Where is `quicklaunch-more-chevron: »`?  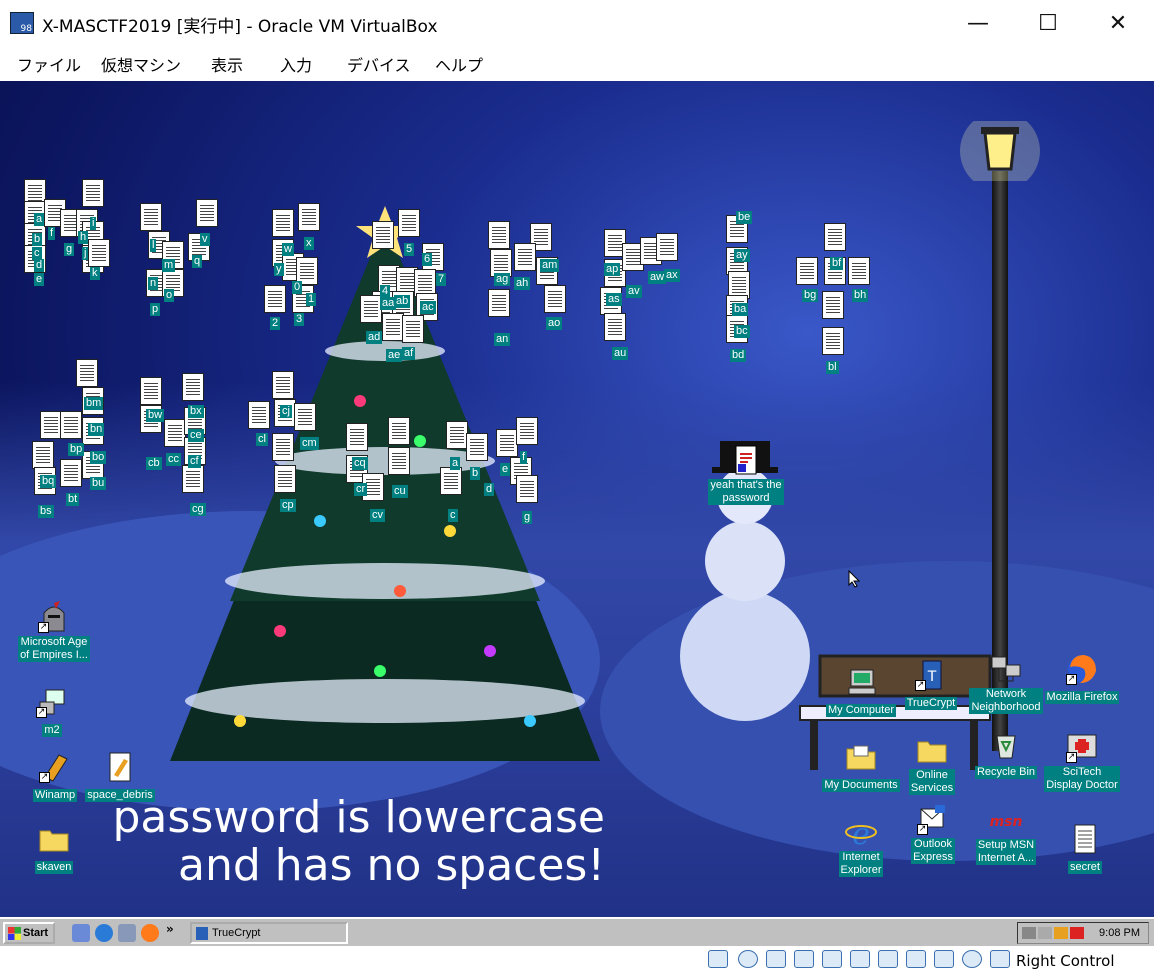 quicklaunch-more-chevron: » is located at coordinates (170, 929).